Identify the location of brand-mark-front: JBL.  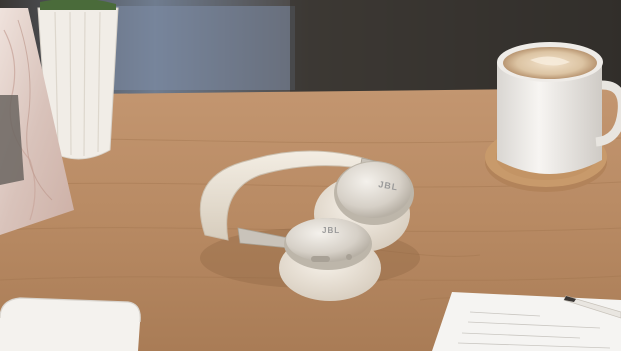
(331, 230).